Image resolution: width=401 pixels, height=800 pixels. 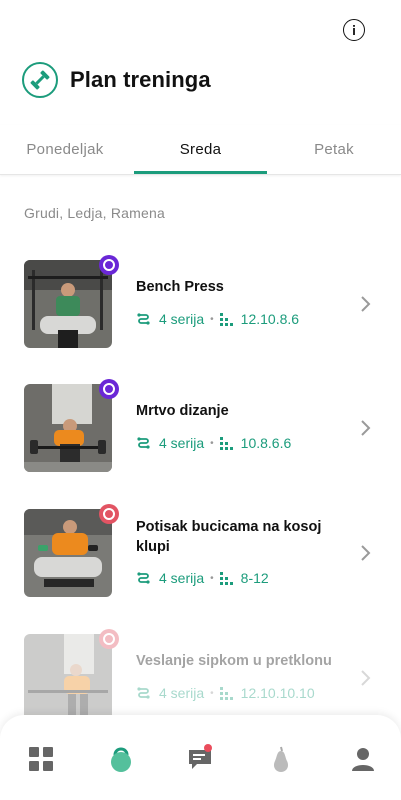 I want to click on dashboard-icon, so click(x=41, y=759).